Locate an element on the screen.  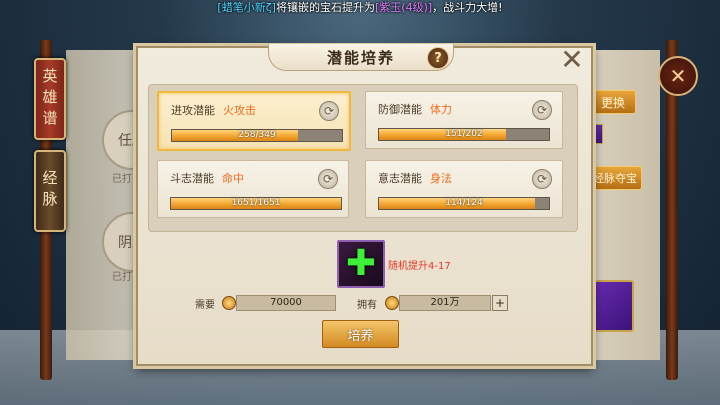
progress-text: 258/349 is located at coordinates (257, 135).